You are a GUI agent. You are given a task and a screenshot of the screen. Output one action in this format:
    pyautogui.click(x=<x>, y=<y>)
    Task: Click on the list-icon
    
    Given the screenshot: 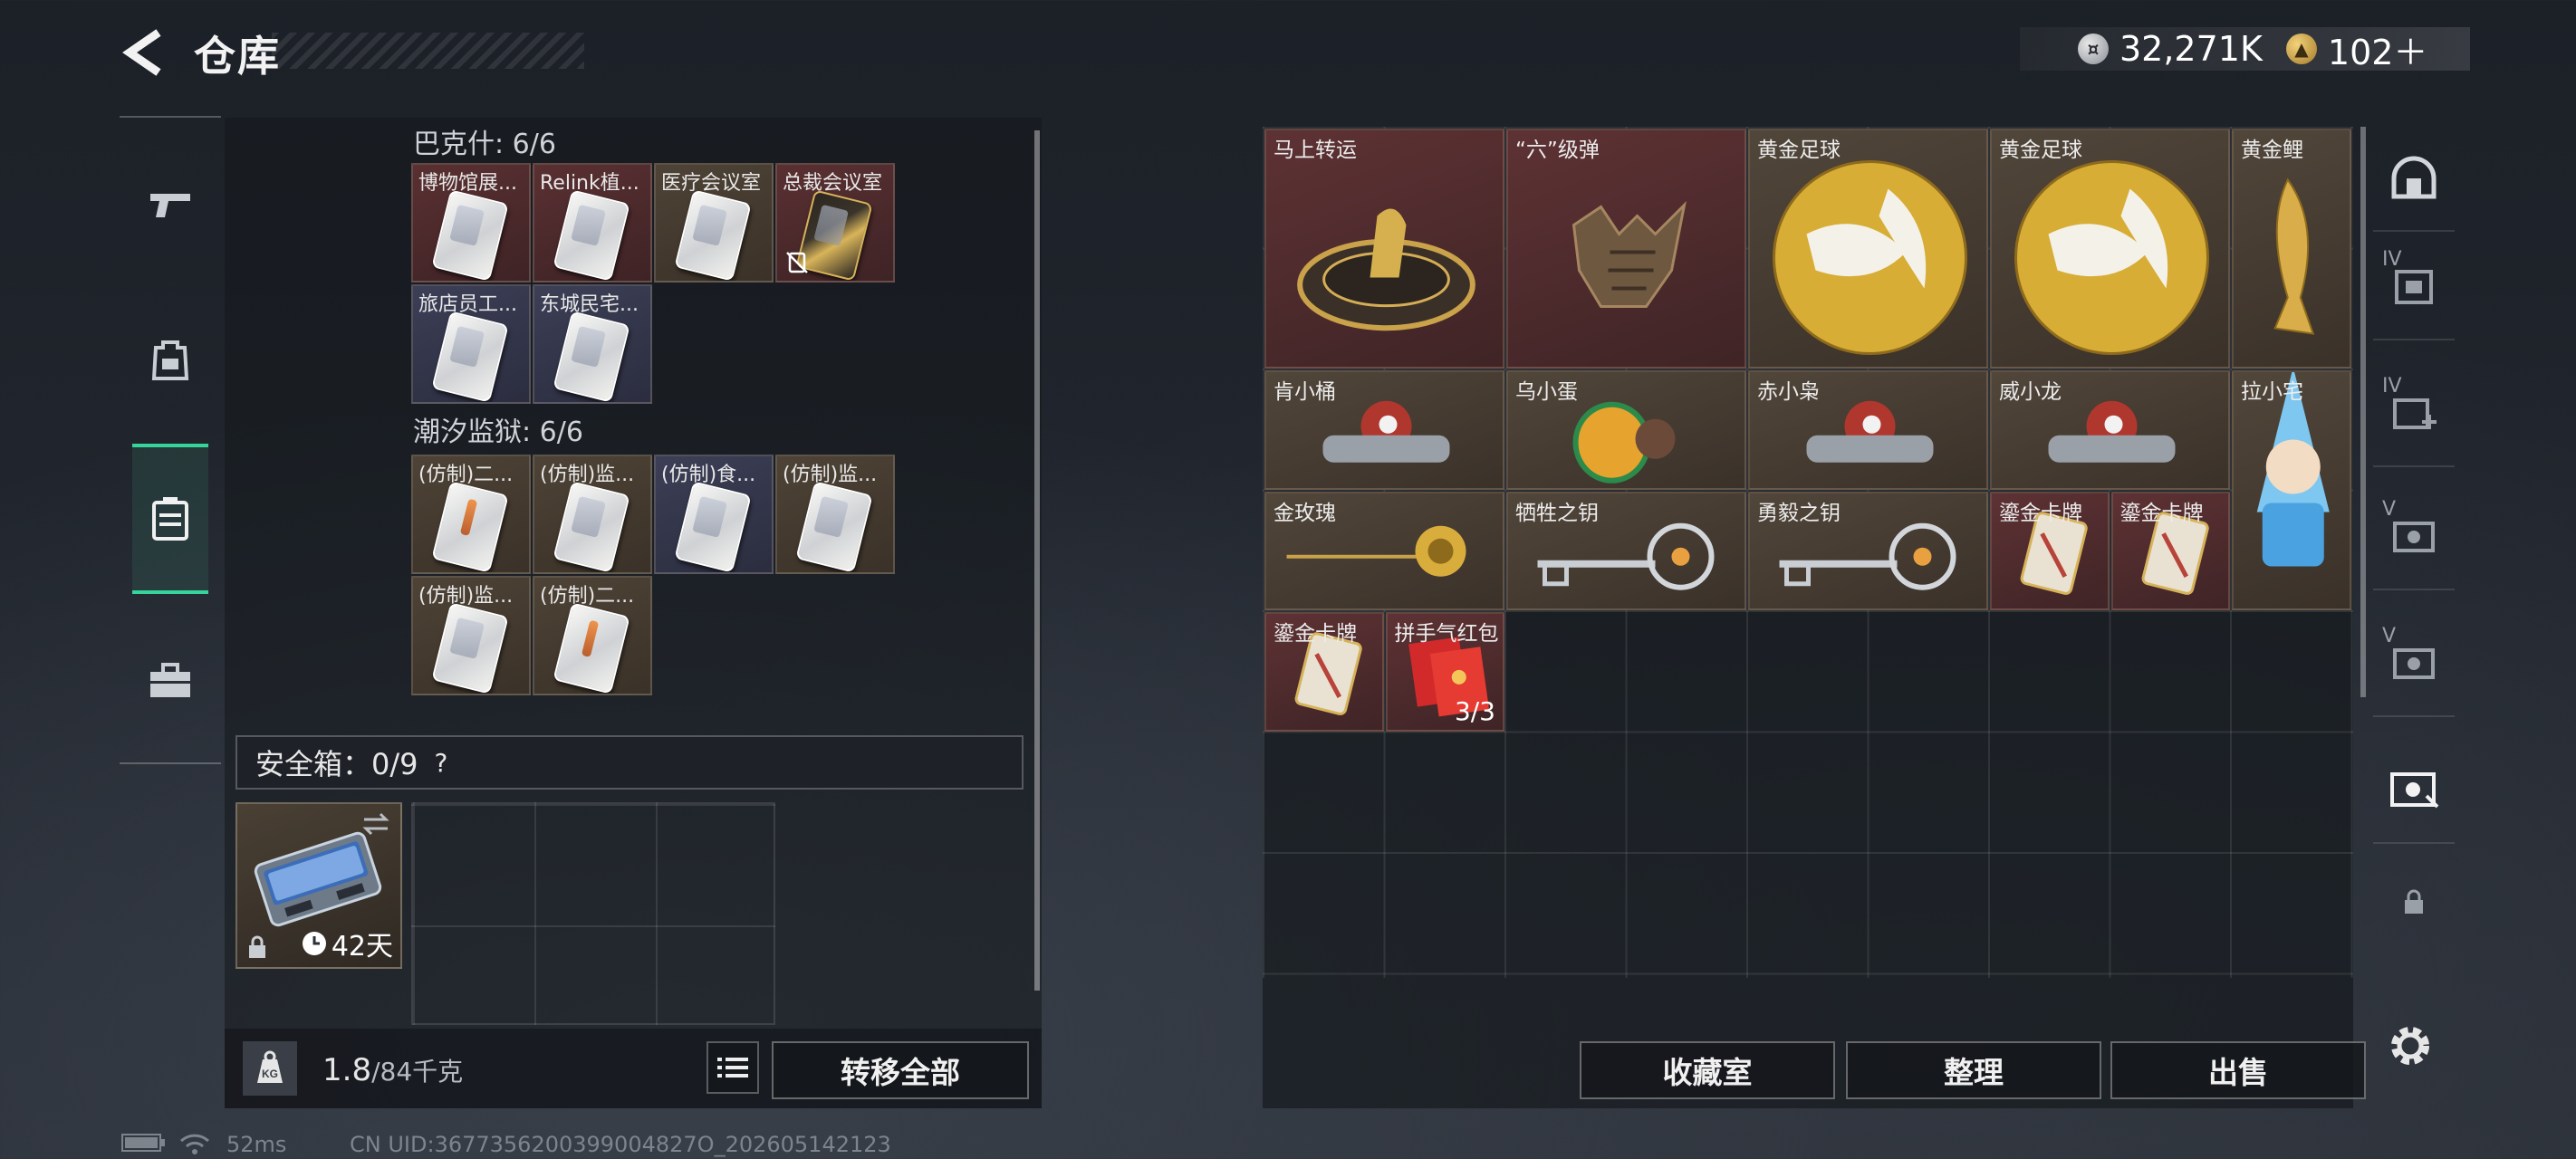 What is the action you would take?
    pyautogui.click(x=732, y=1068)
    